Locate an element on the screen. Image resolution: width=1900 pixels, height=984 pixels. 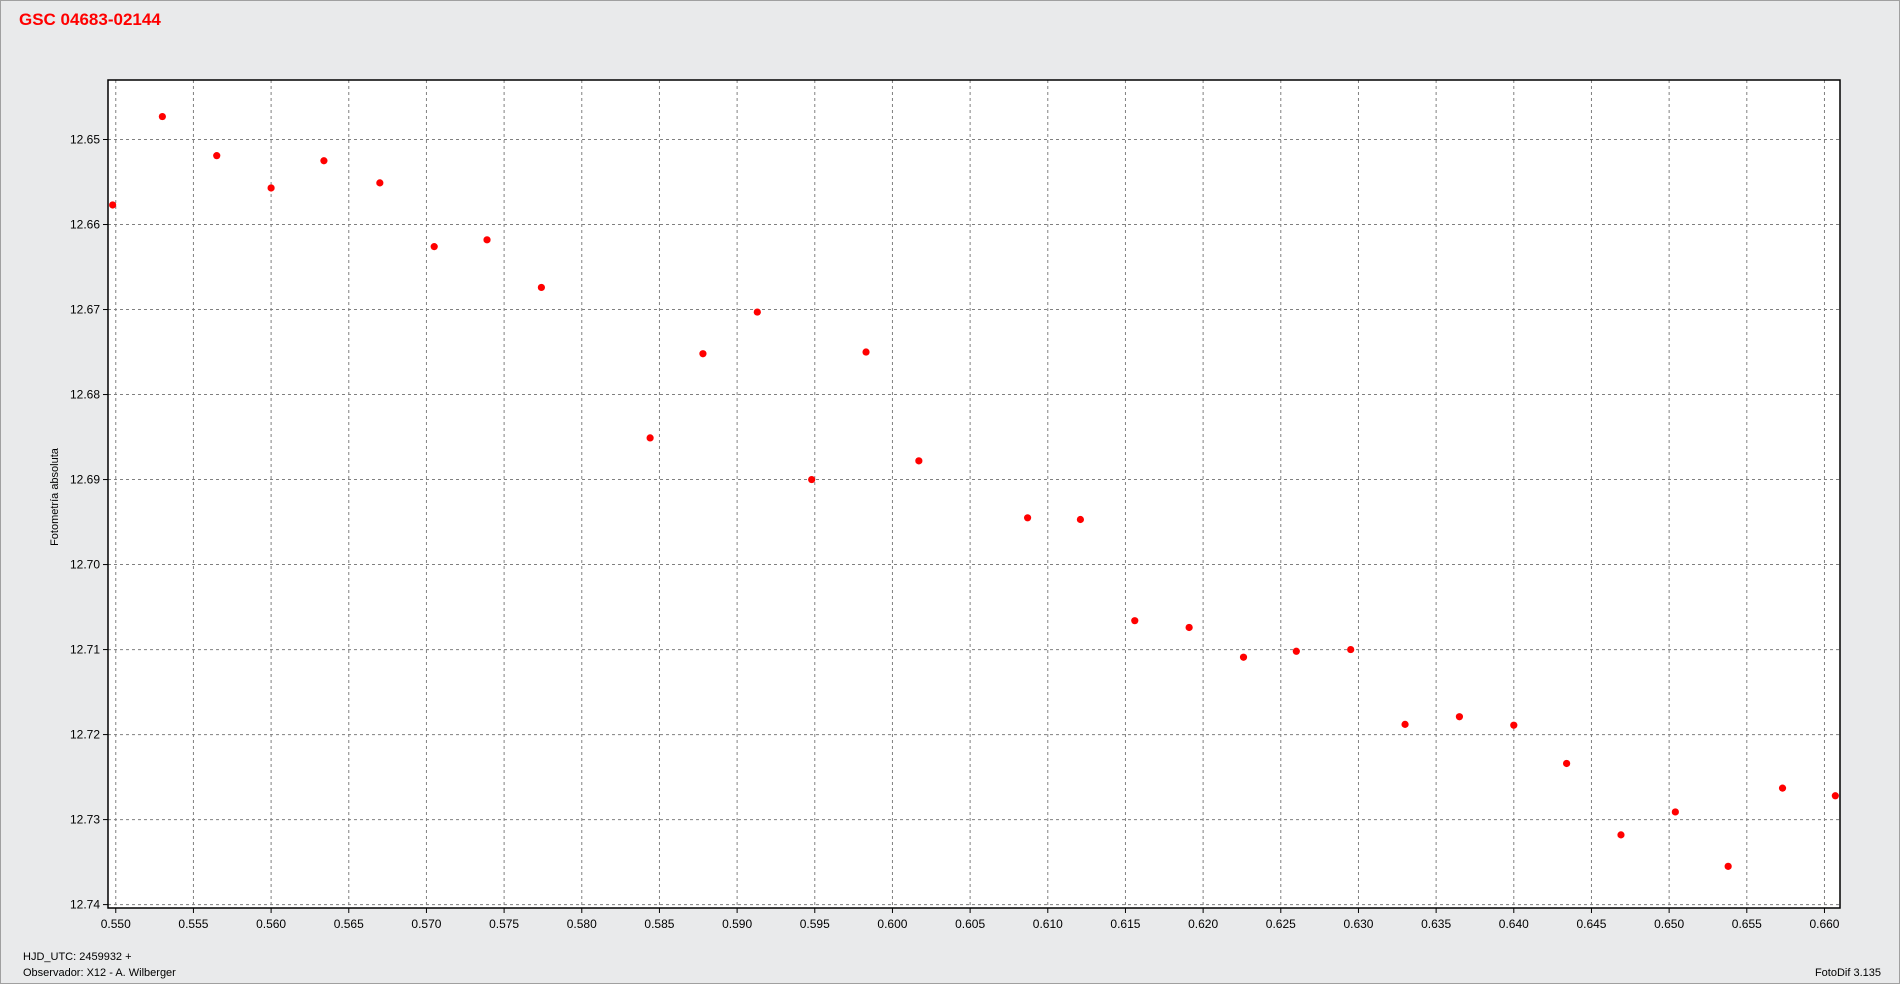
y-tick-label: 12.72 is located at coordinates (85, 735).